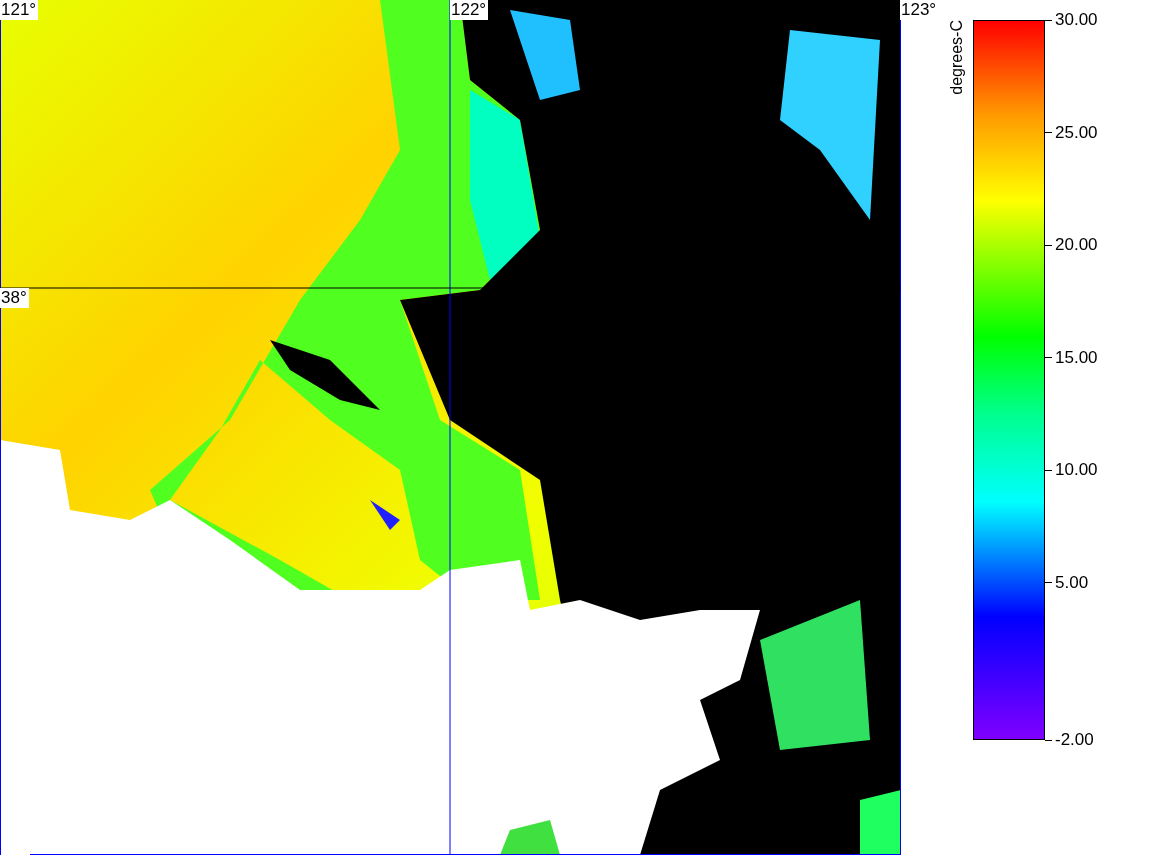 The image size is (1166, 855). I want to click on colorbar-tick-label: 30.00, so click(1076, 20).